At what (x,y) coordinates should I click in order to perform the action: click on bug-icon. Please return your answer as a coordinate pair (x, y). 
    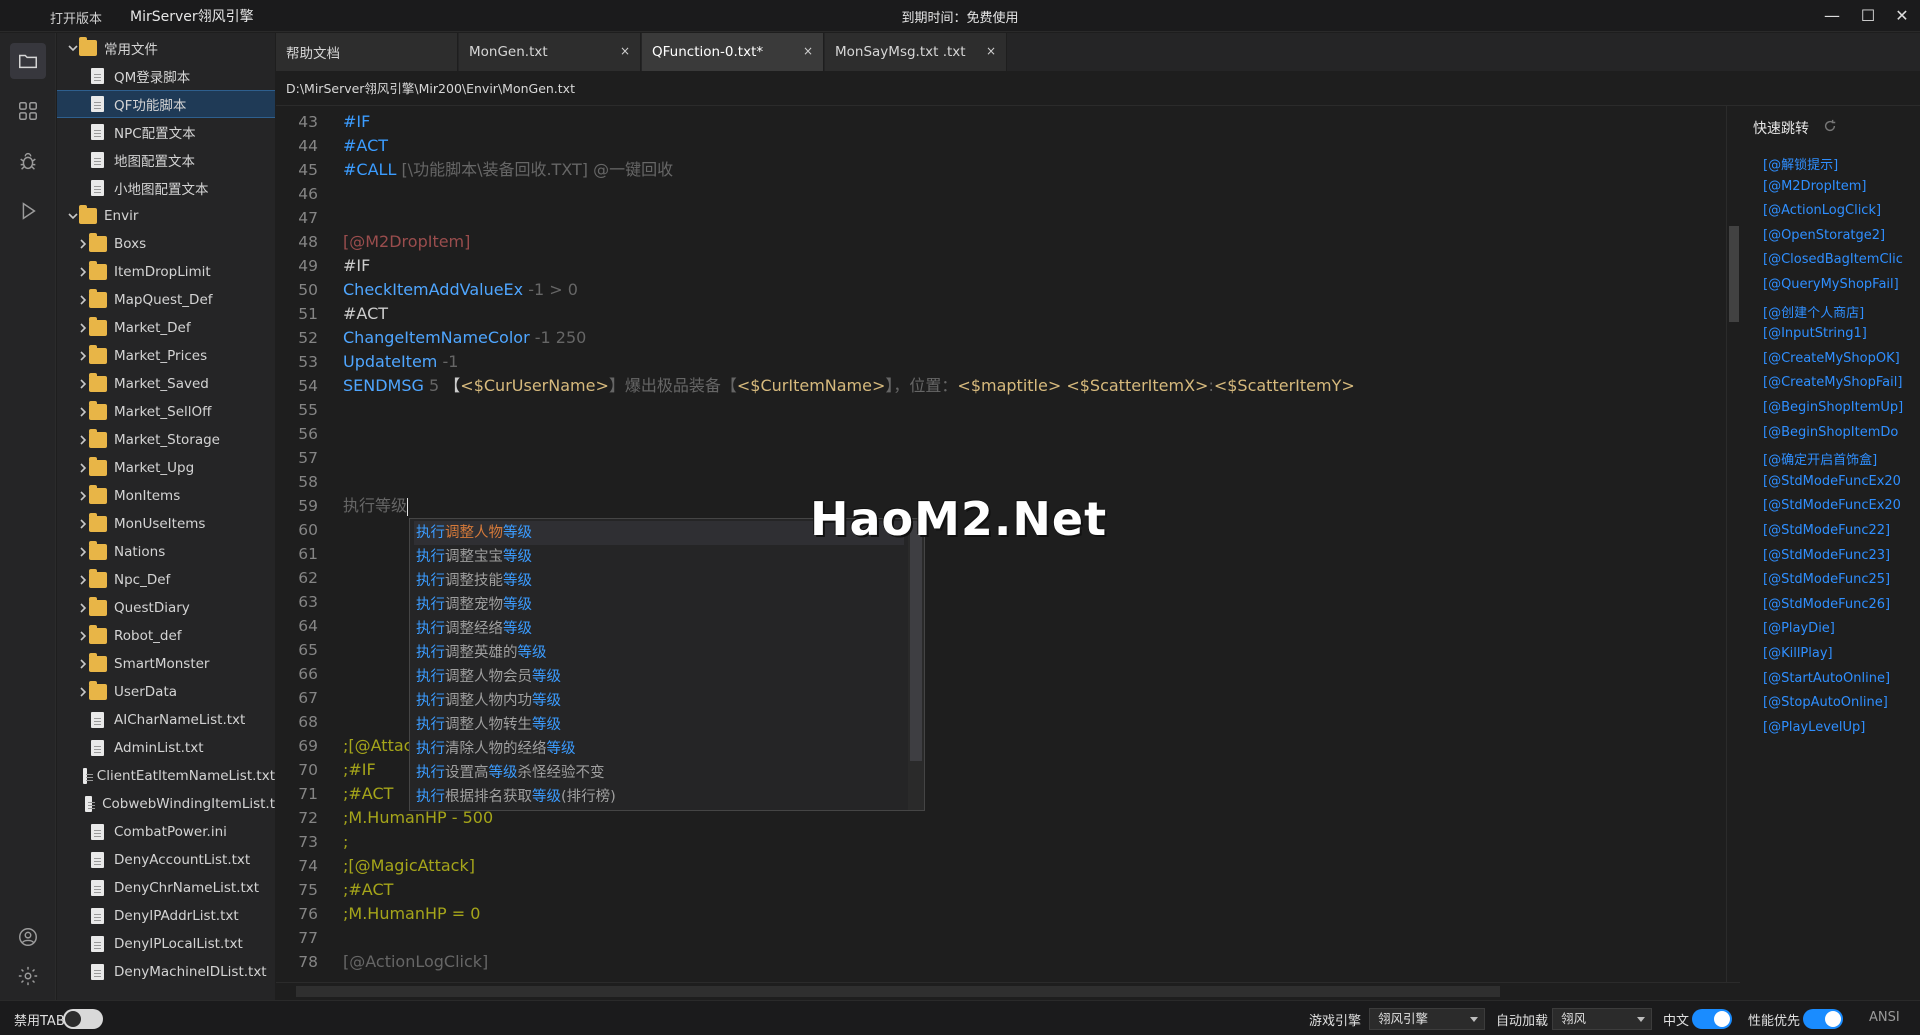
    Looking at the image, I should click on (28, 161).